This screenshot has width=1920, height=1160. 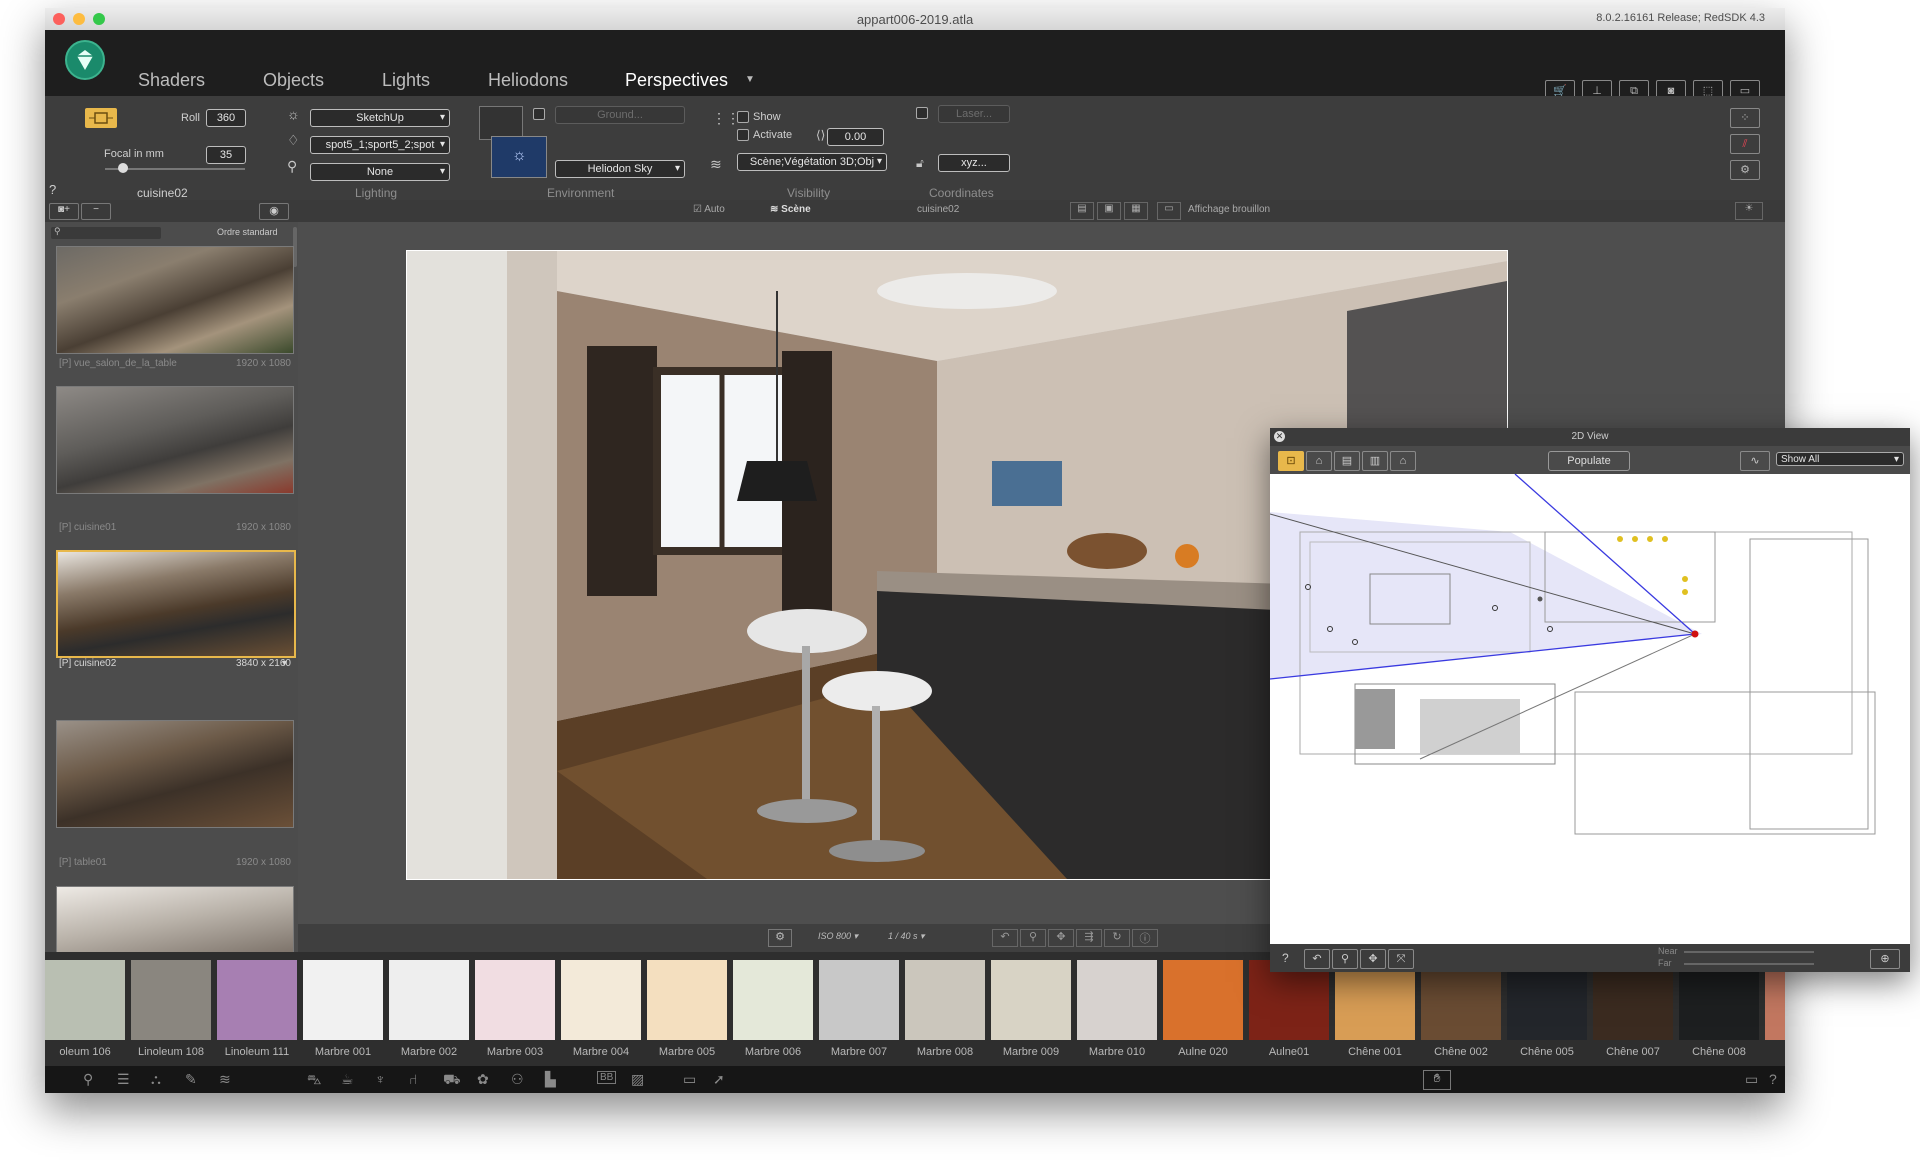 I want to click on settings-gear-icon: ⚙, so click(x=1745, y=170).